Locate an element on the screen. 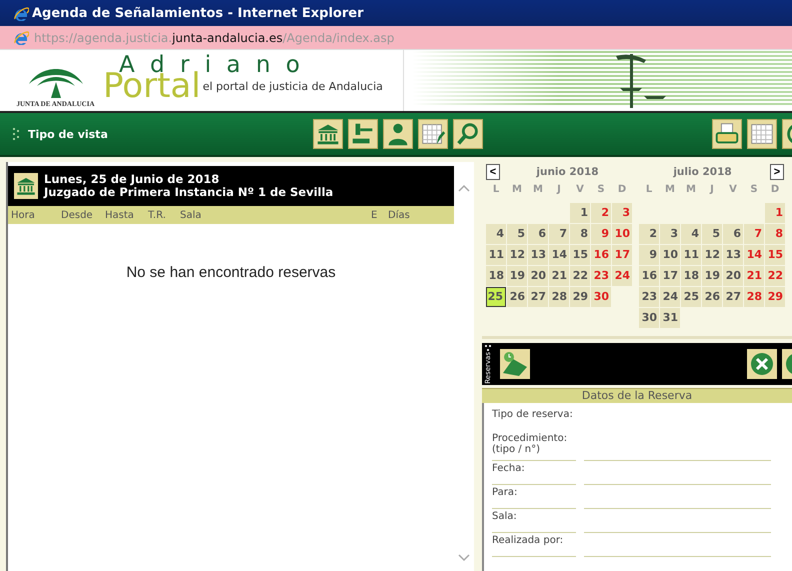 This screenshot has width=792, height=571. close-button is located at coordinates (762, 364).